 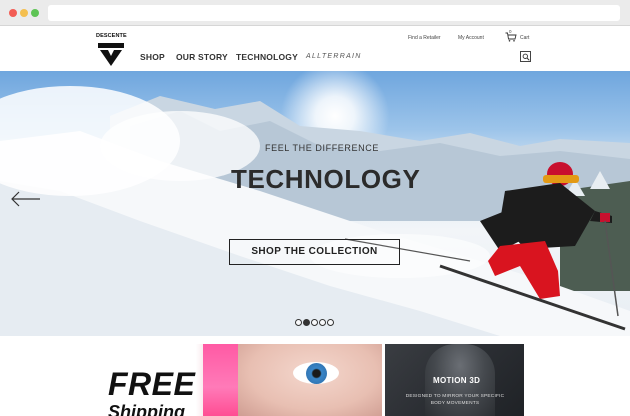 I want to click on browser-chrome, so click(x=315, y=13).